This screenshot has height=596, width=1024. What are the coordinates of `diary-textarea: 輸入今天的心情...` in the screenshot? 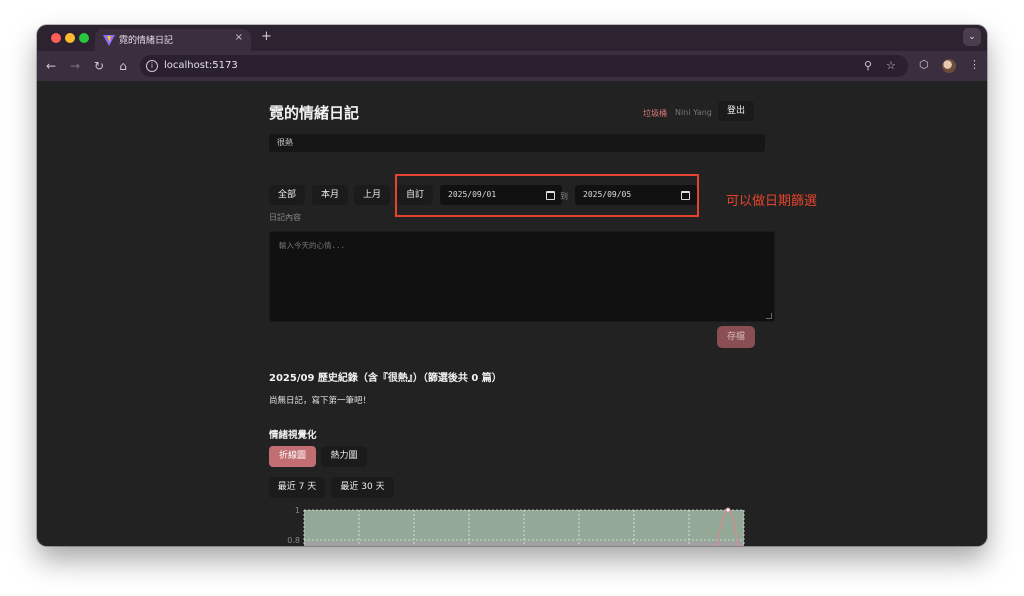 It's located at (522, 276).